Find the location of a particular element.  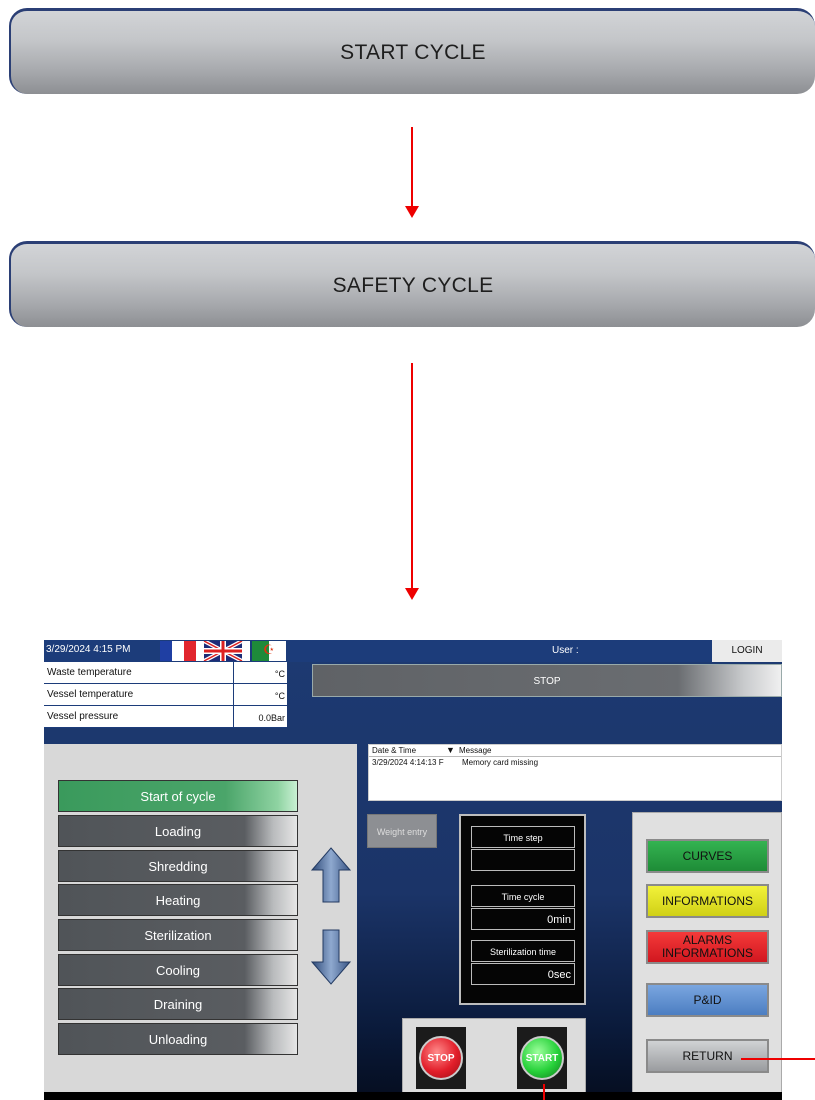

start-button: START is located at coordinates (542, 1058).